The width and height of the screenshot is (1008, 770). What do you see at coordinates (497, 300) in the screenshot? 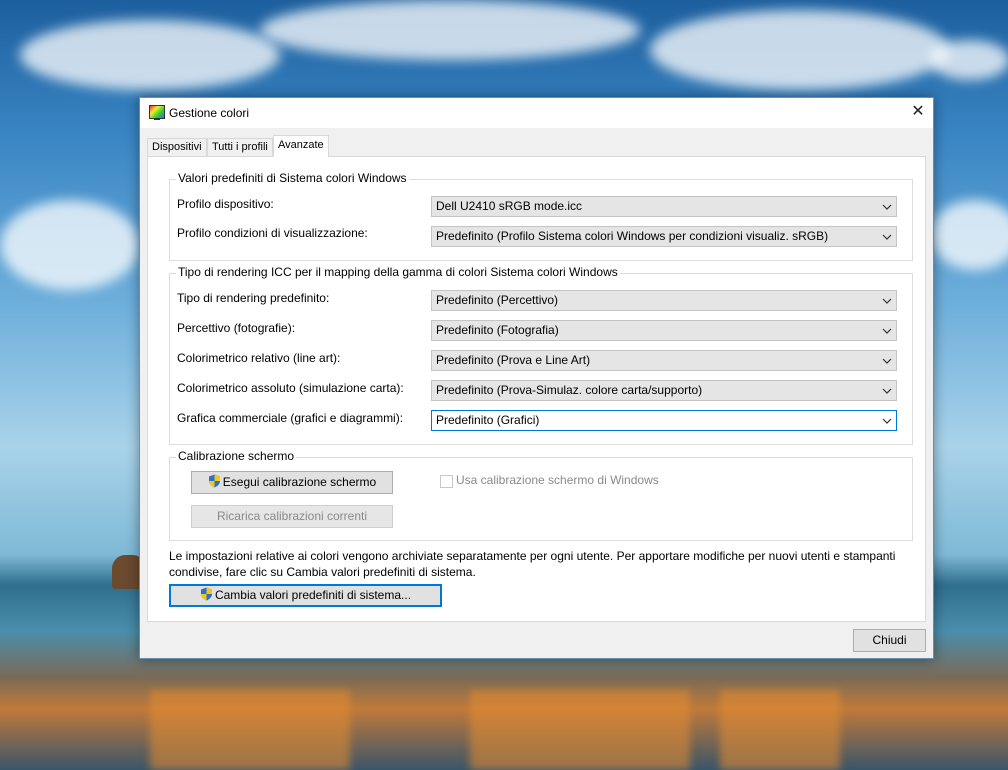
I see `default-rendering-value: Predefinito (Percettivo)` at bounding box center [497, 300].